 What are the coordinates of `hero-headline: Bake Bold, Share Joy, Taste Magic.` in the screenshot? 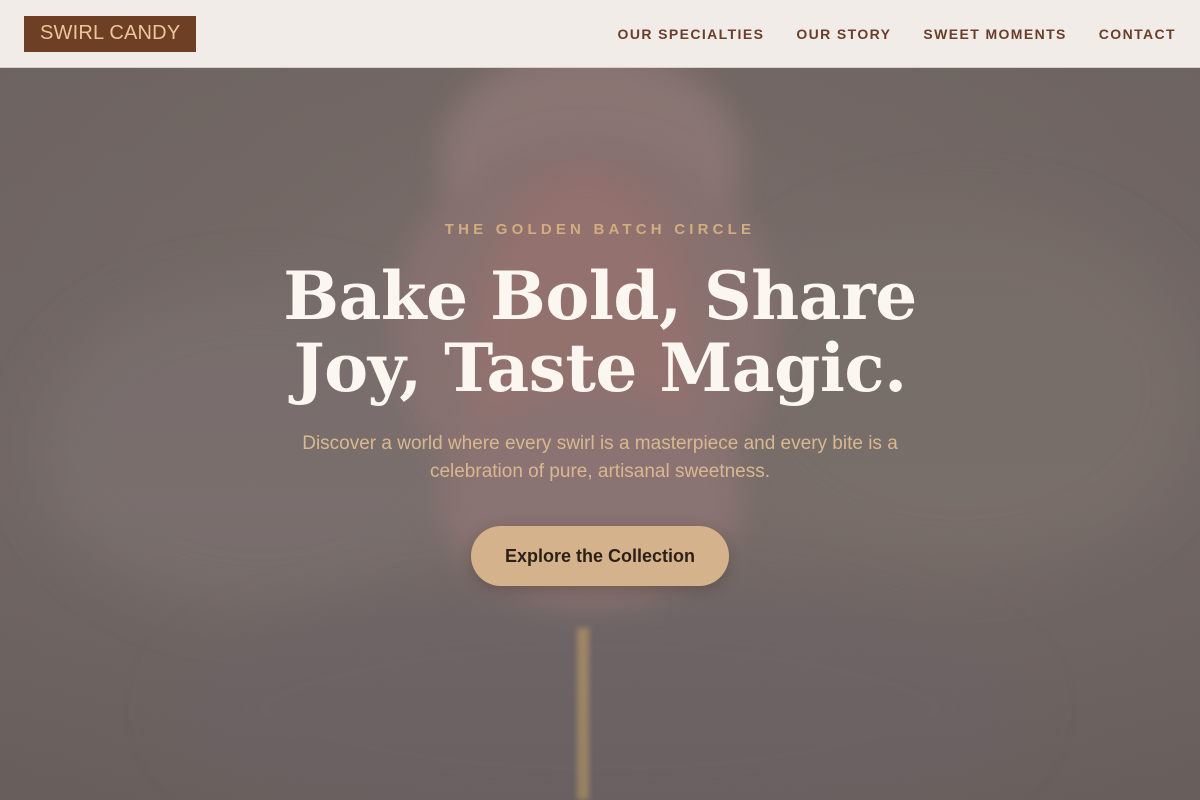 It's located at (600, 332).